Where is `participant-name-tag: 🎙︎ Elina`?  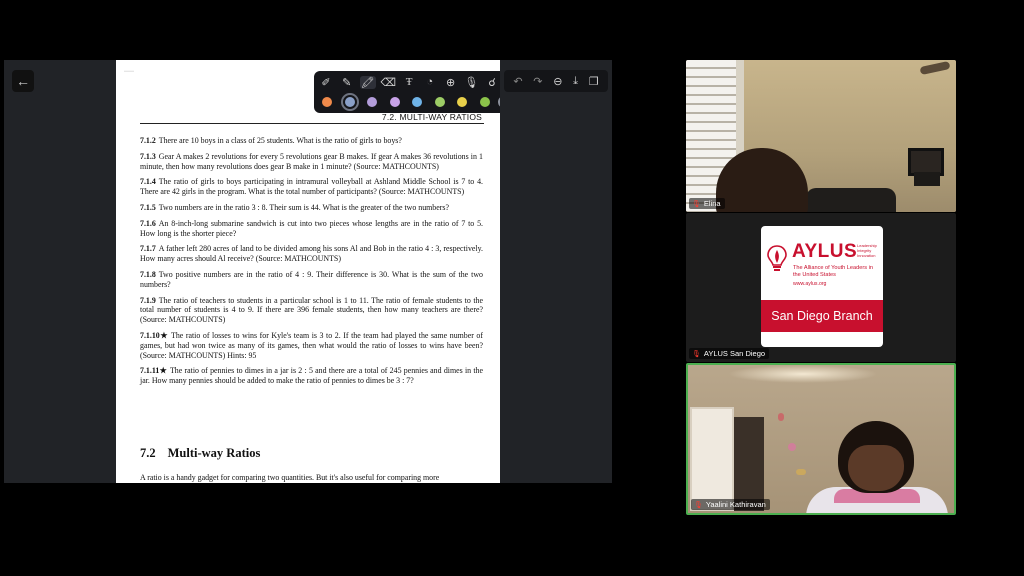
participant-name-tag: 🎙︎ Elina is located at coordinates (707, 203).